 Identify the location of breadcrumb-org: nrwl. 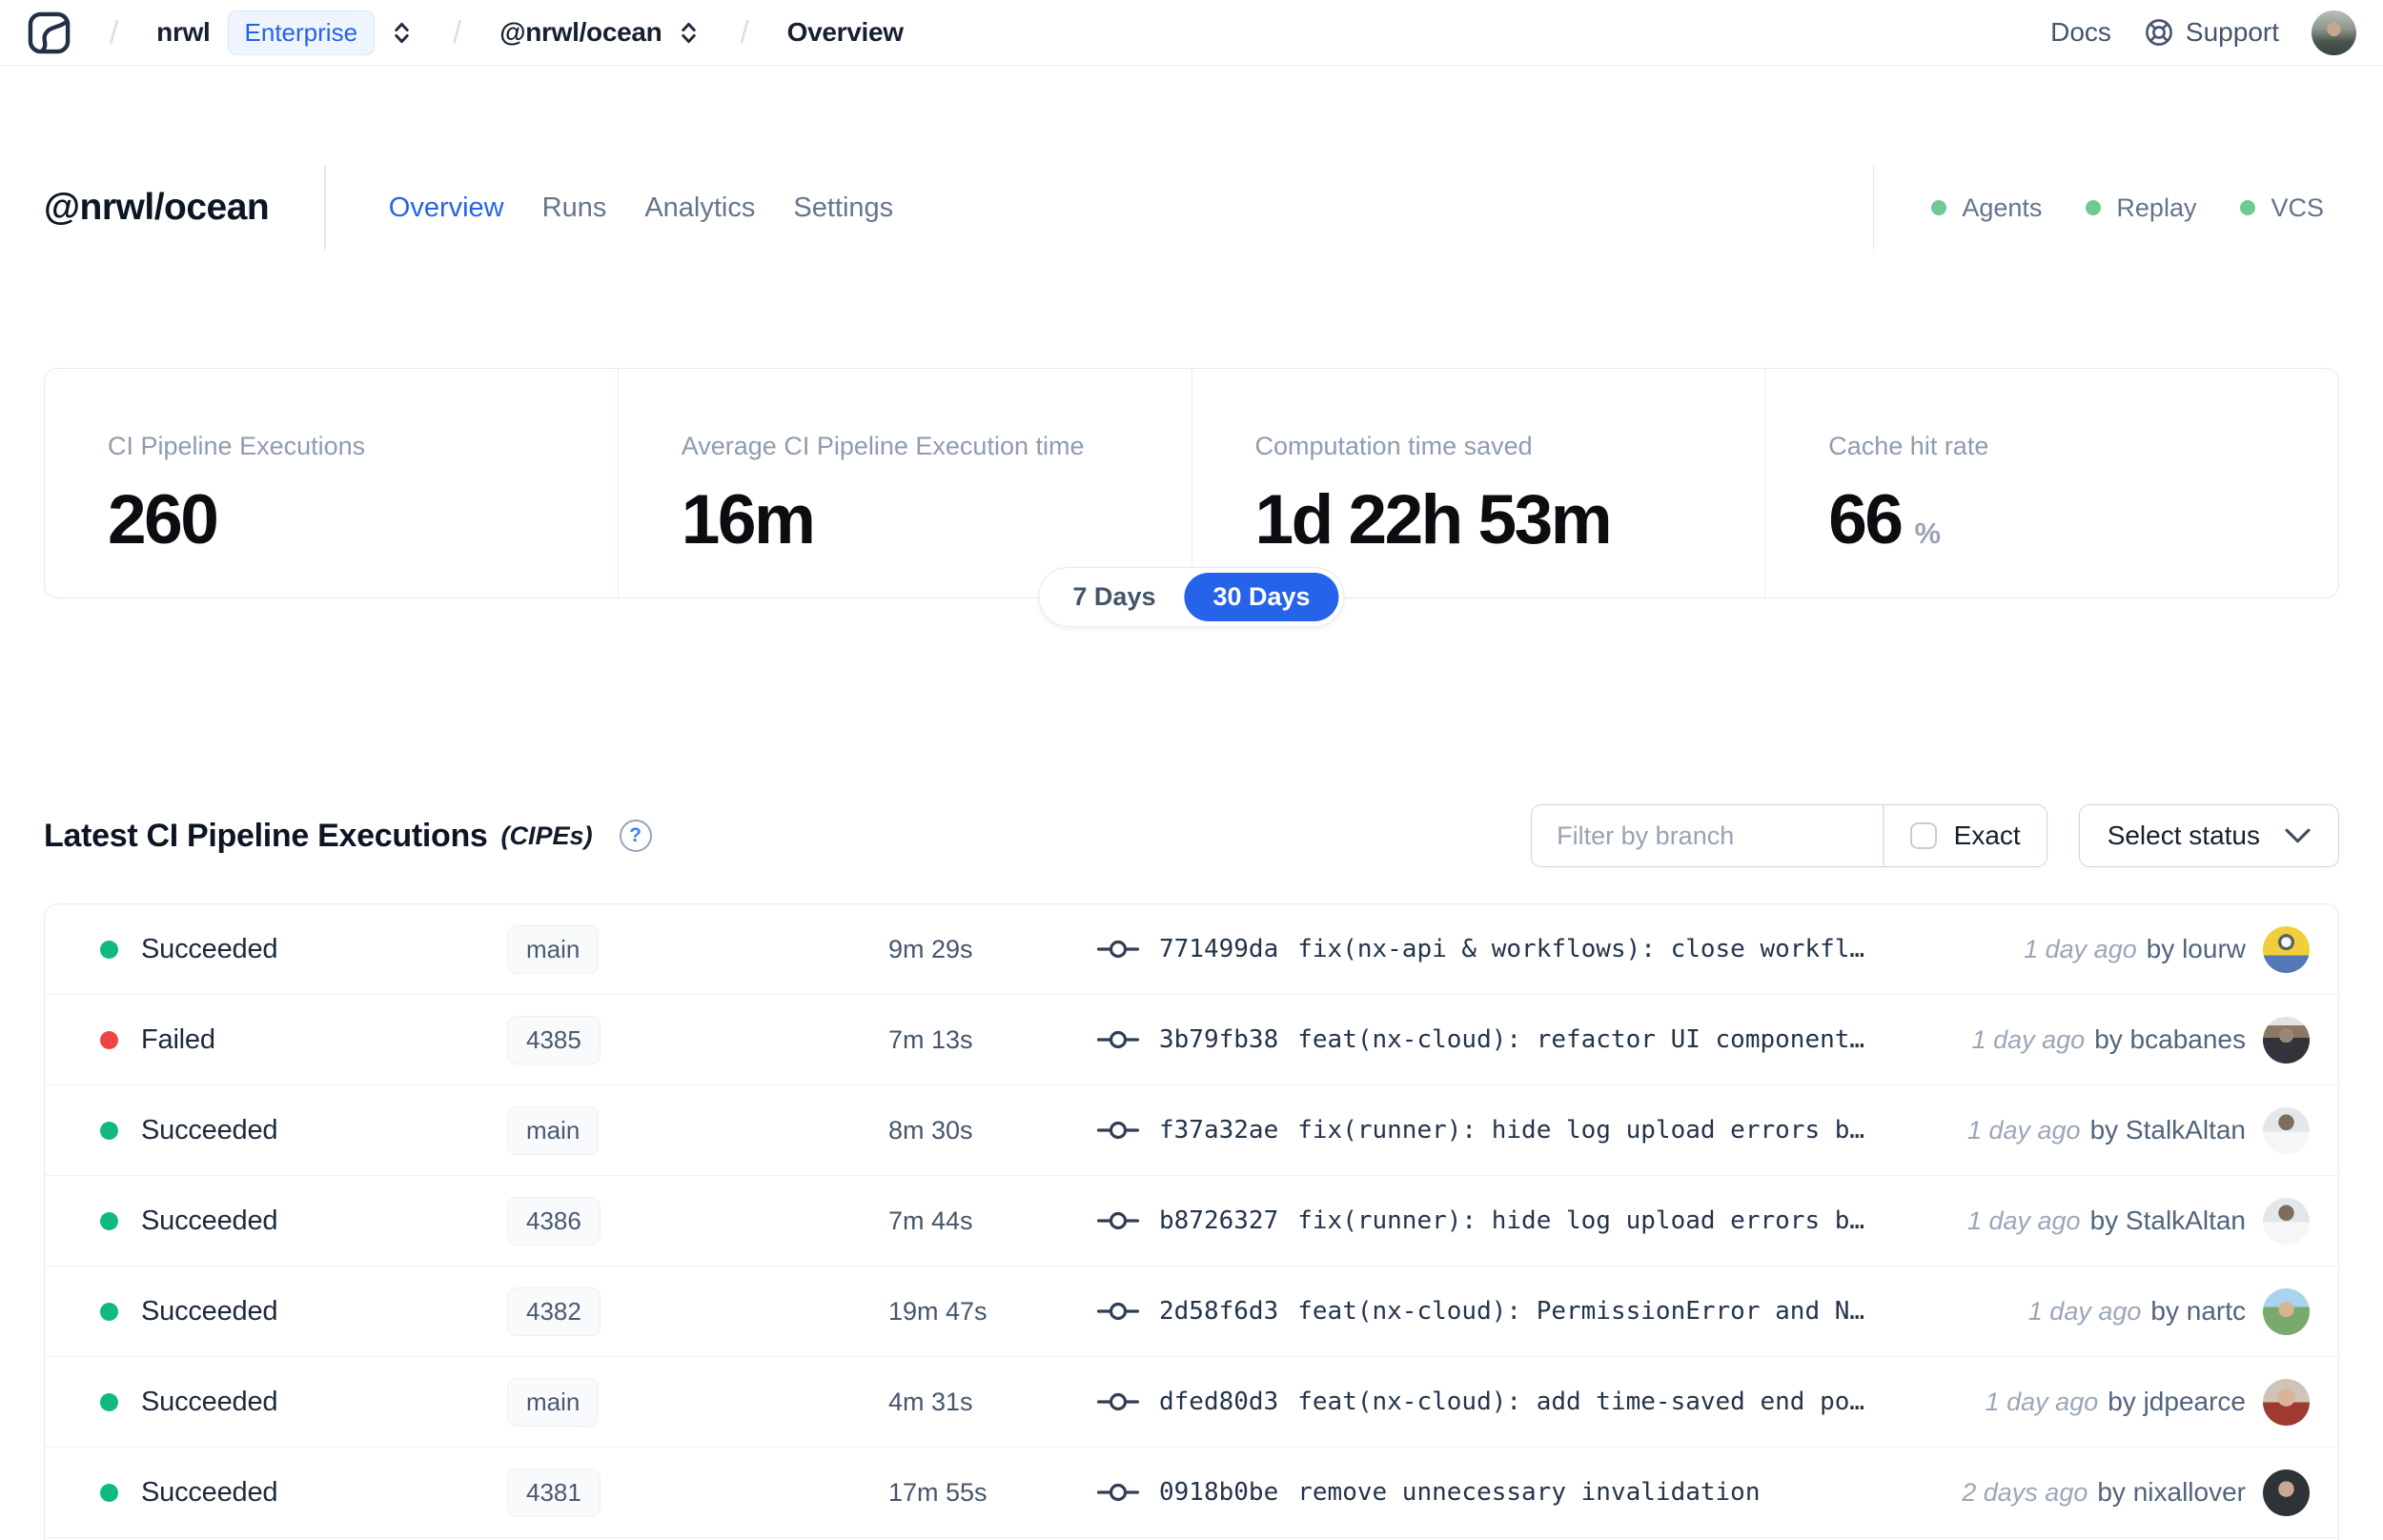
(184, 32).